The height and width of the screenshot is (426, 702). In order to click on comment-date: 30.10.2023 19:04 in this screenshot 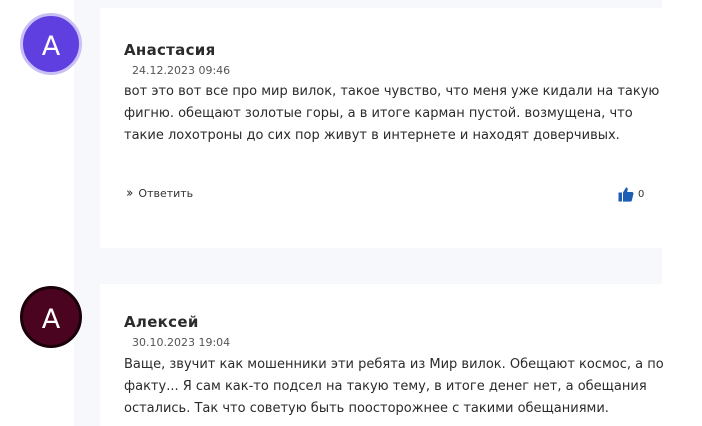, I will do `click(181, 342)`.